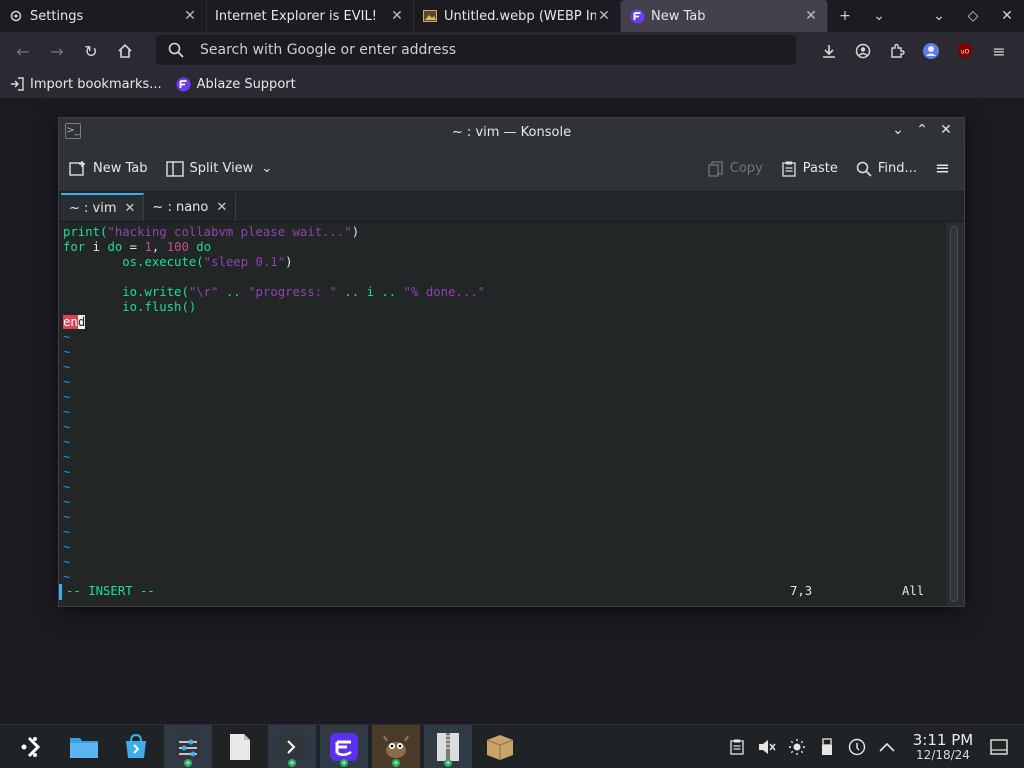 The width and height of the screenshot is (1024, 768). What do you see at coordinates (396, 746) in the screenshot?
I see `gimp-taskbar-icon: +` at bounding box center [396, 746].